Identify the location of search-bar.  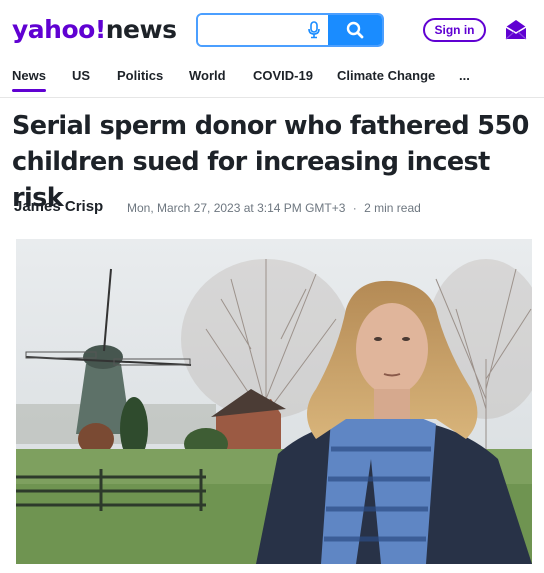
(290, 30).